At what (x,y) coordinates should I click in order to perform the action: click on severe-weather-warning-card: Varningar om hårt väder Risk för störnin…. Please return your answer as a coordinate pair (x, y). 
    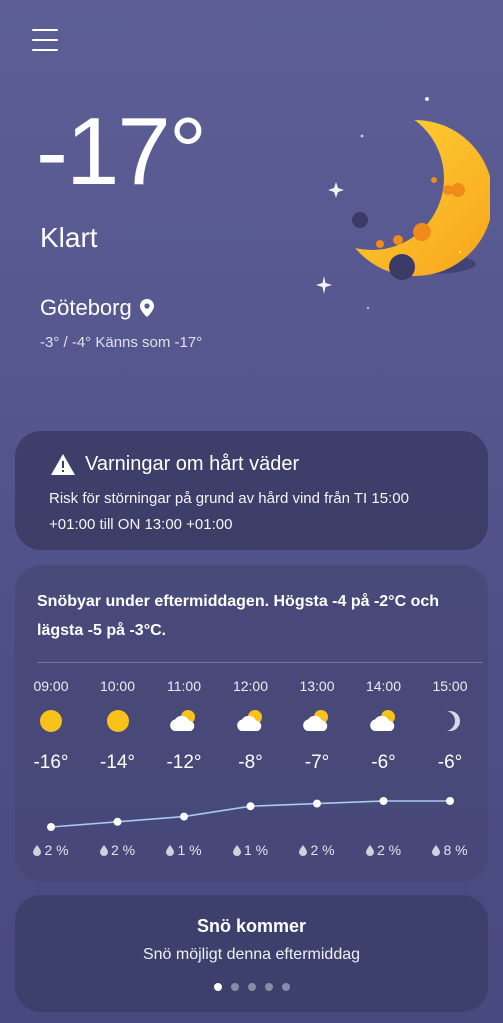
    Looking at the image, I should click on (251, 490).